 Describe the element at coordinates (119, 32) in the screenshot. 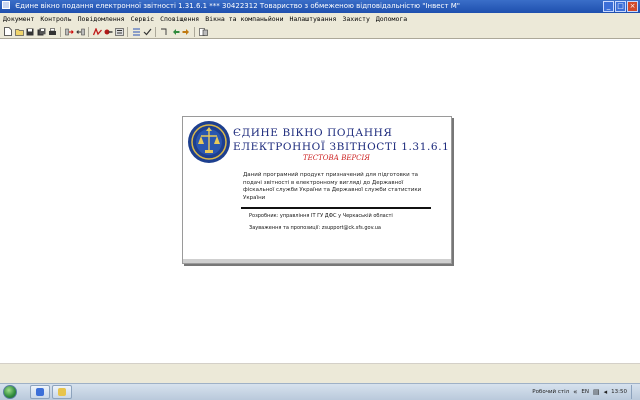

I see `import-icon` at that location.